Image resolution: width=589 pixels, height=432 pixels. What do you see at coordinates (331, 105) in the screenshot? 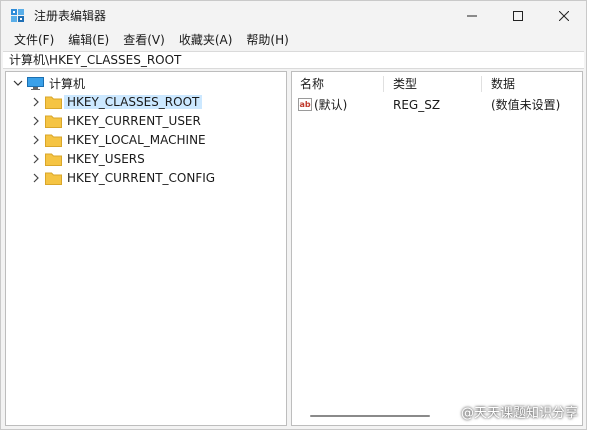
I see `value-name: (默认)` at bounding box center [331, 105].